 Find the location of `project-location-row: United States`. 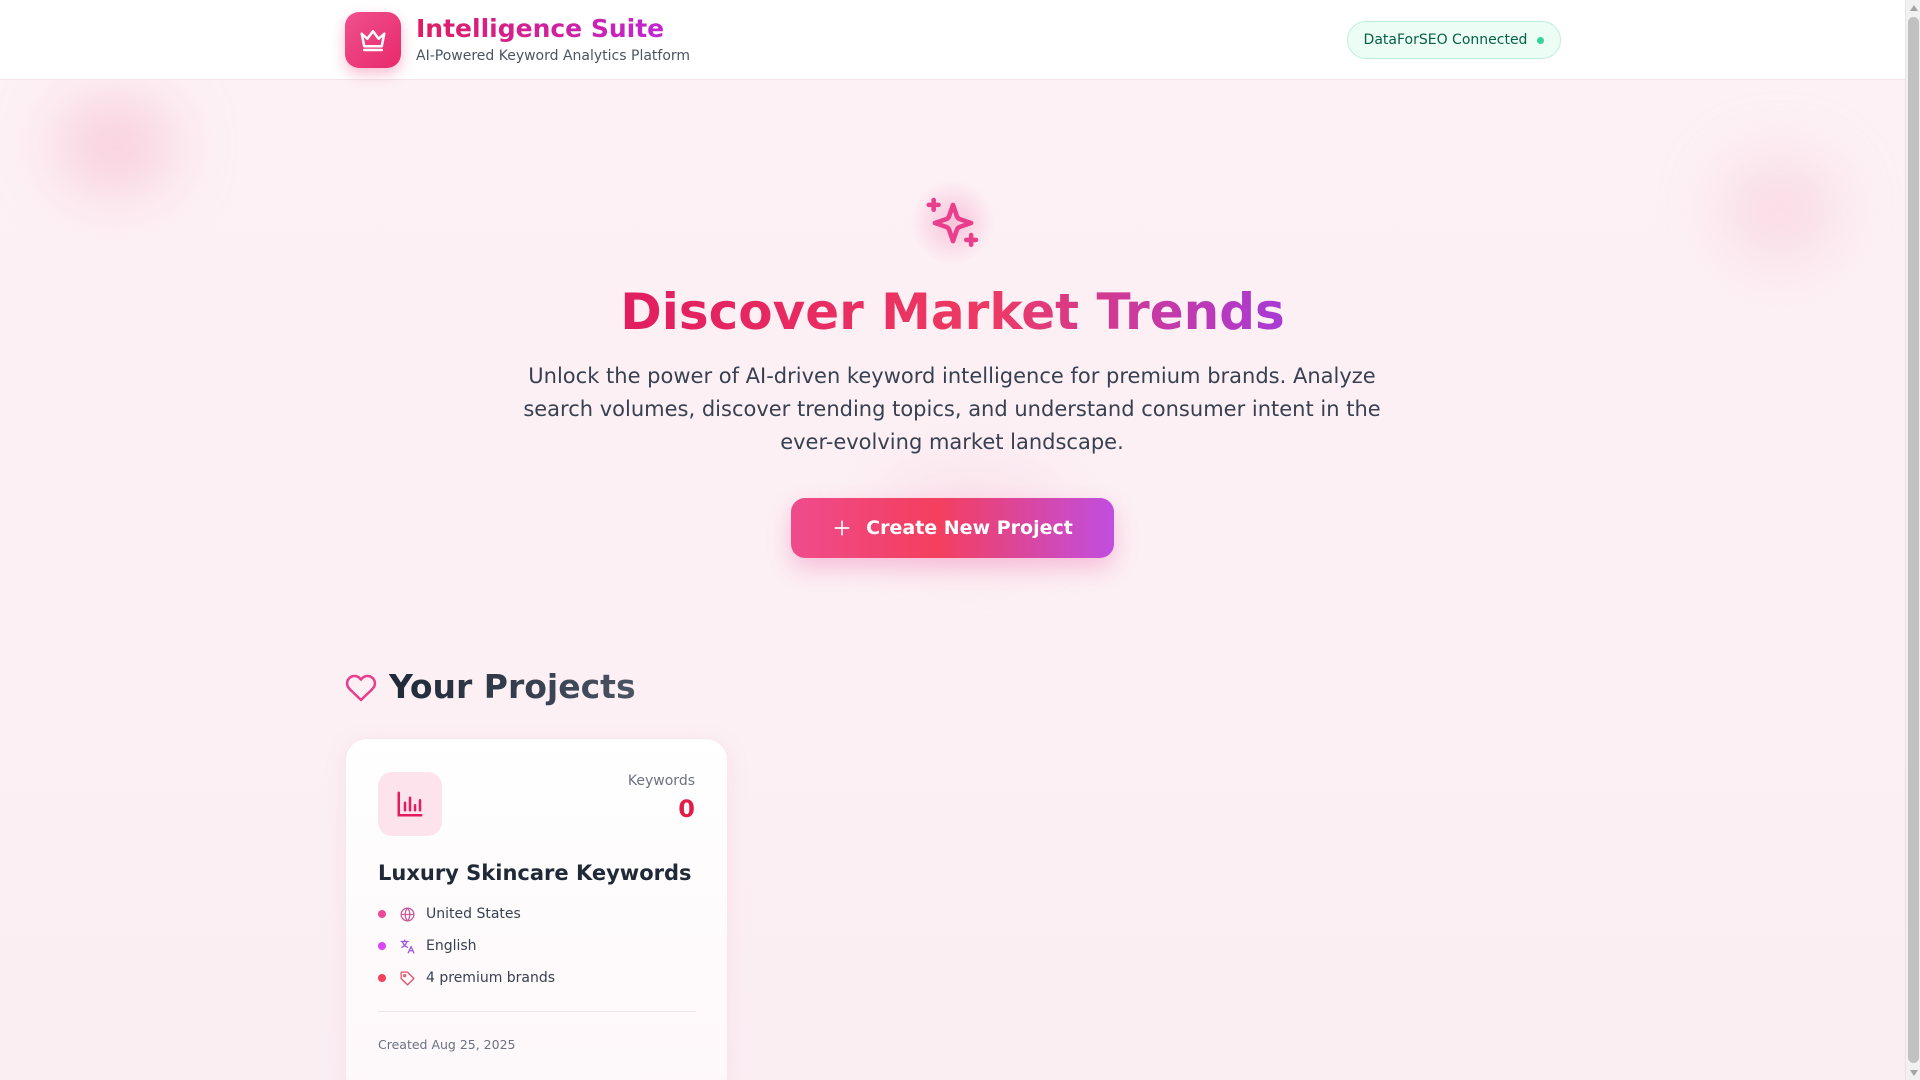

project-location-row: United States is located at coordinates (449, 914).